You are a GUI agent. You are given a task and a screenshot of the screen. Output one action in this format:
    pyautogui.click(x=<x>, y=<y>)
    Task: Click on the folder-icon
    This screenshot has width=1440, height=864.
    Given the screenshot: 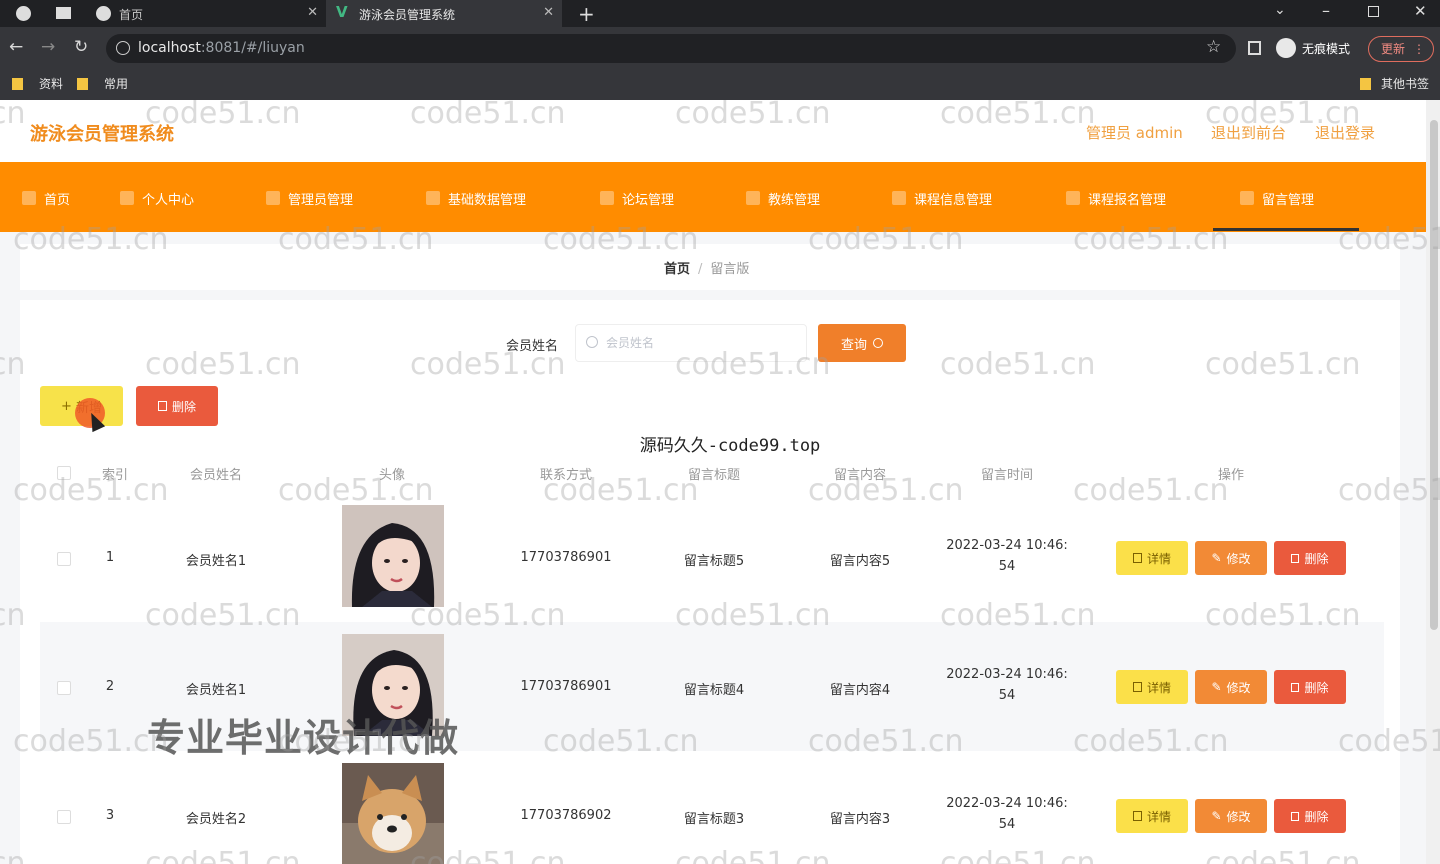 What is the action you would take?
    pyautogui.click(x=17, y=83)
    